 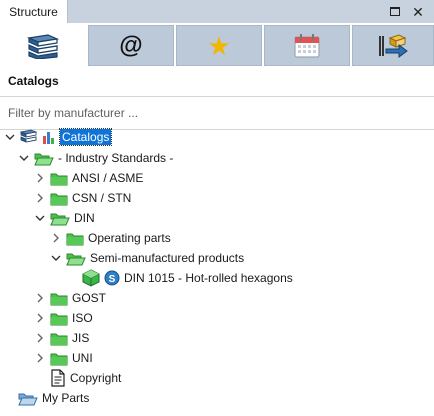 I want to click on tab-email: @, so click(x=131, y=45).